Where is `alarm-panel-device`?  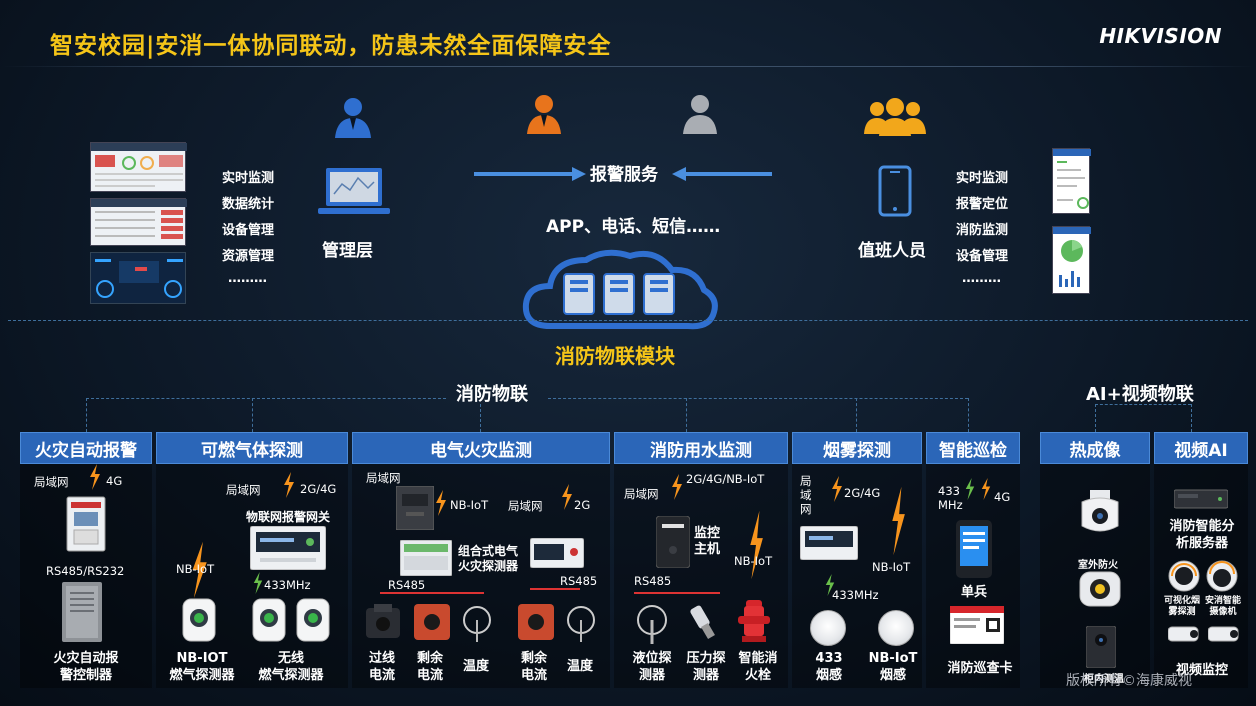 alarm-panel-device is located at coordinates (86, 524).